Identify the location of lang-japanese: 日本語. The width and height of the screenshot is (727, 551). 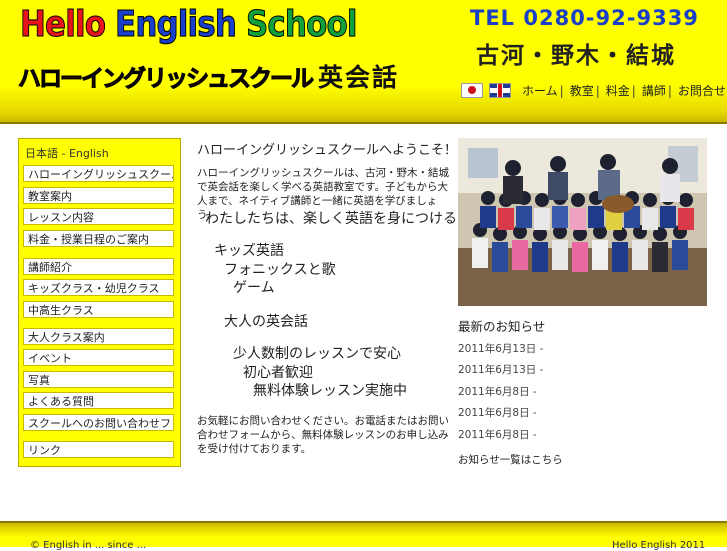
(41, 153).